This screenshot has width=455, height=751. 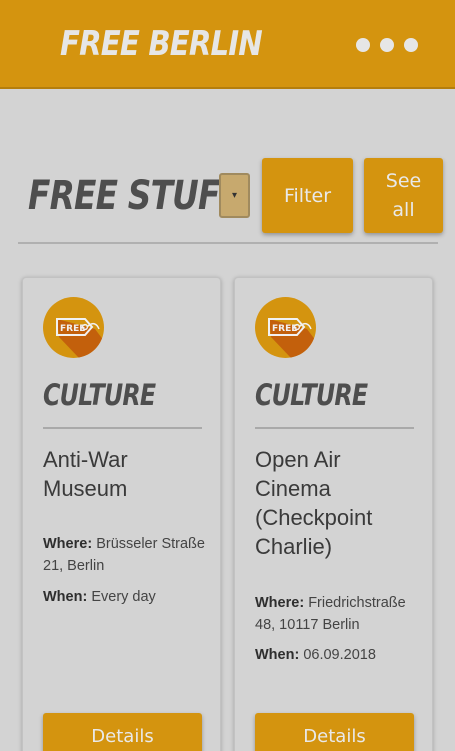 I want to click on when-info: When: 06.09.2018, so click(x=340, y=655).